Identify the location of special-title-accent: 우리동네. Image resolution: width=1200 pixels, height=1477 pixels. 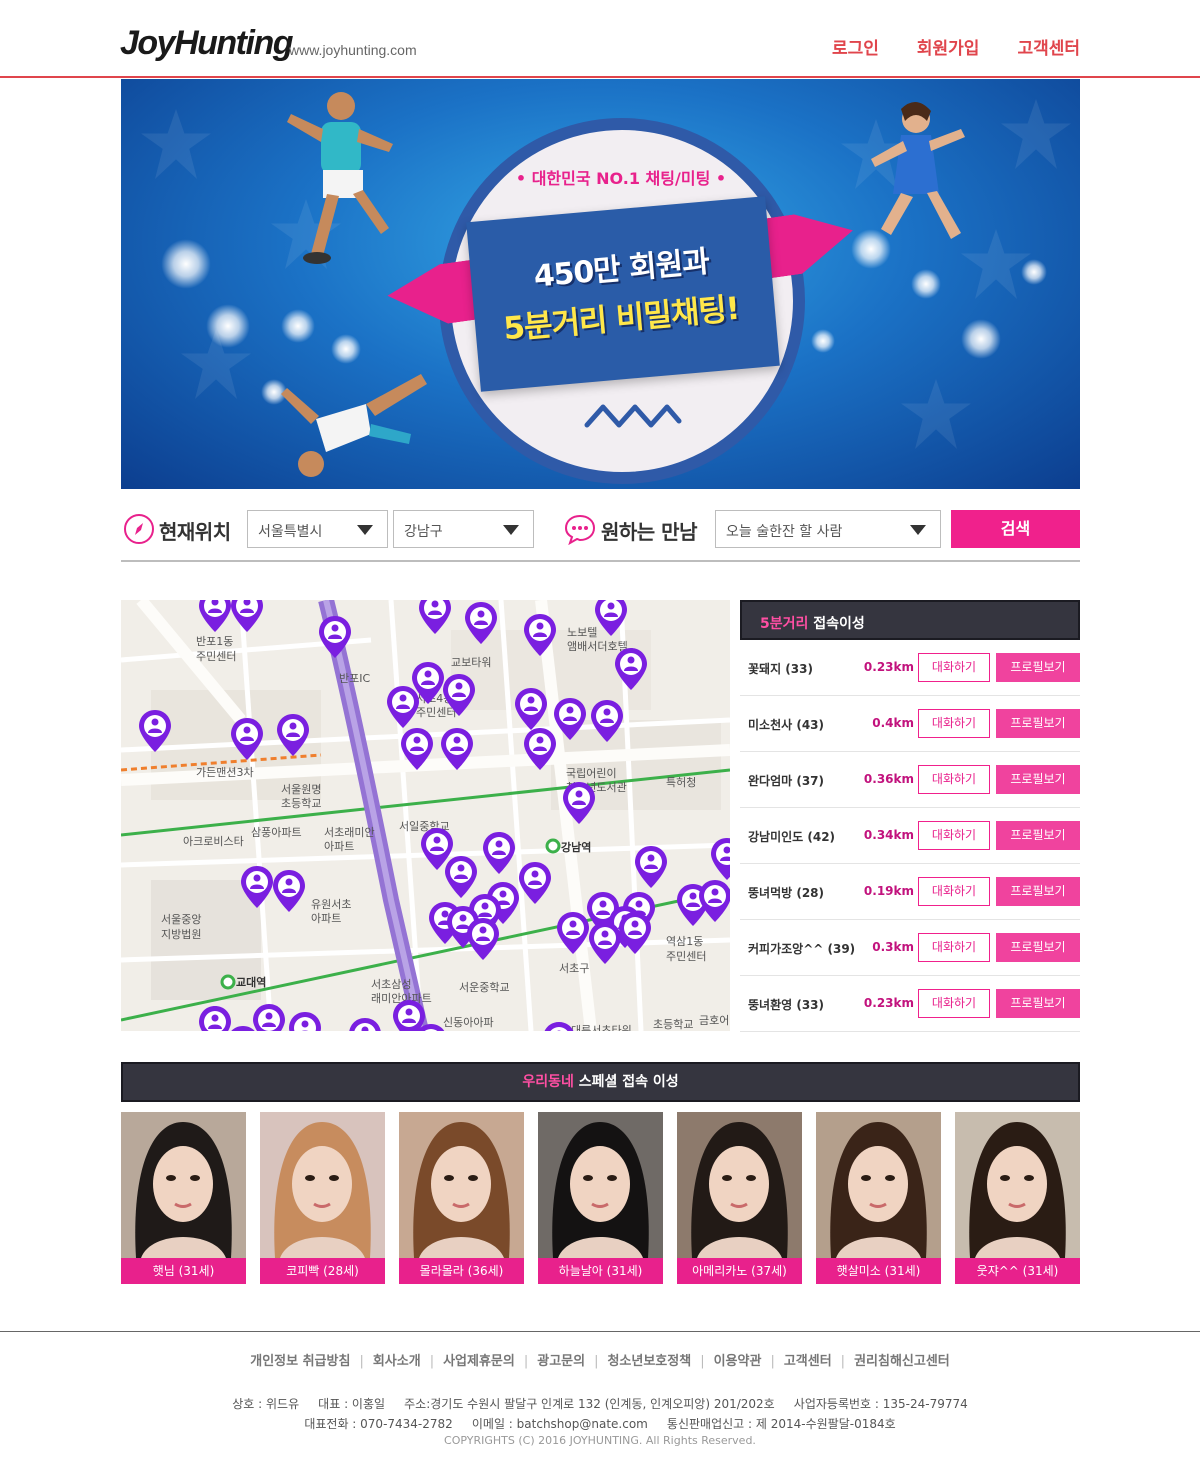
(548, 1082).